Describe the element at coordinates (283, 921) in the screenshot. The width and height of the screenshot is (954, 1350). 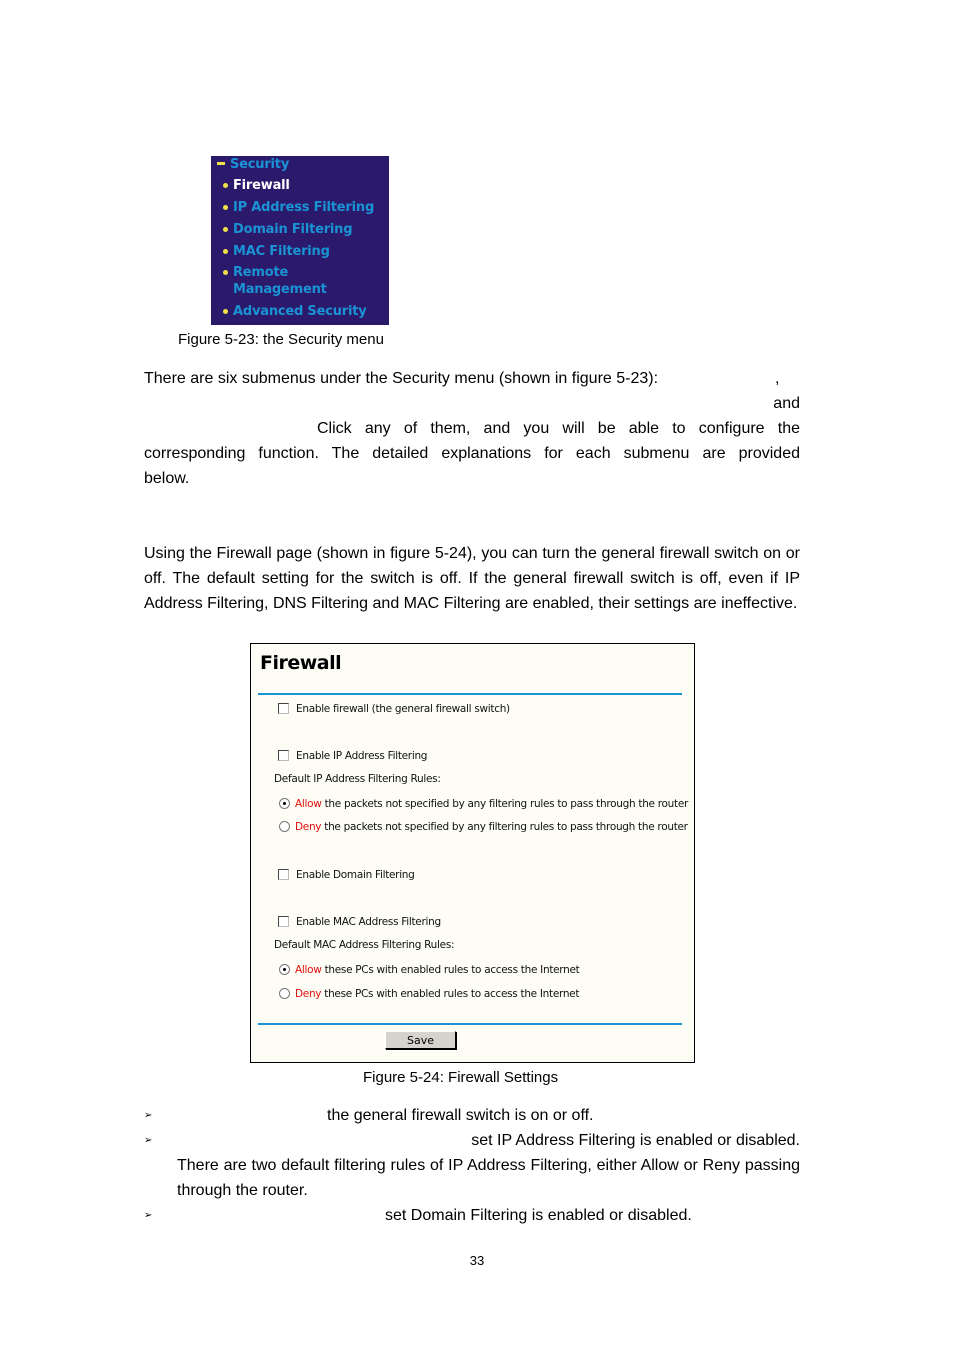
I see `enable-mac-filtering-checkbox` at that location.